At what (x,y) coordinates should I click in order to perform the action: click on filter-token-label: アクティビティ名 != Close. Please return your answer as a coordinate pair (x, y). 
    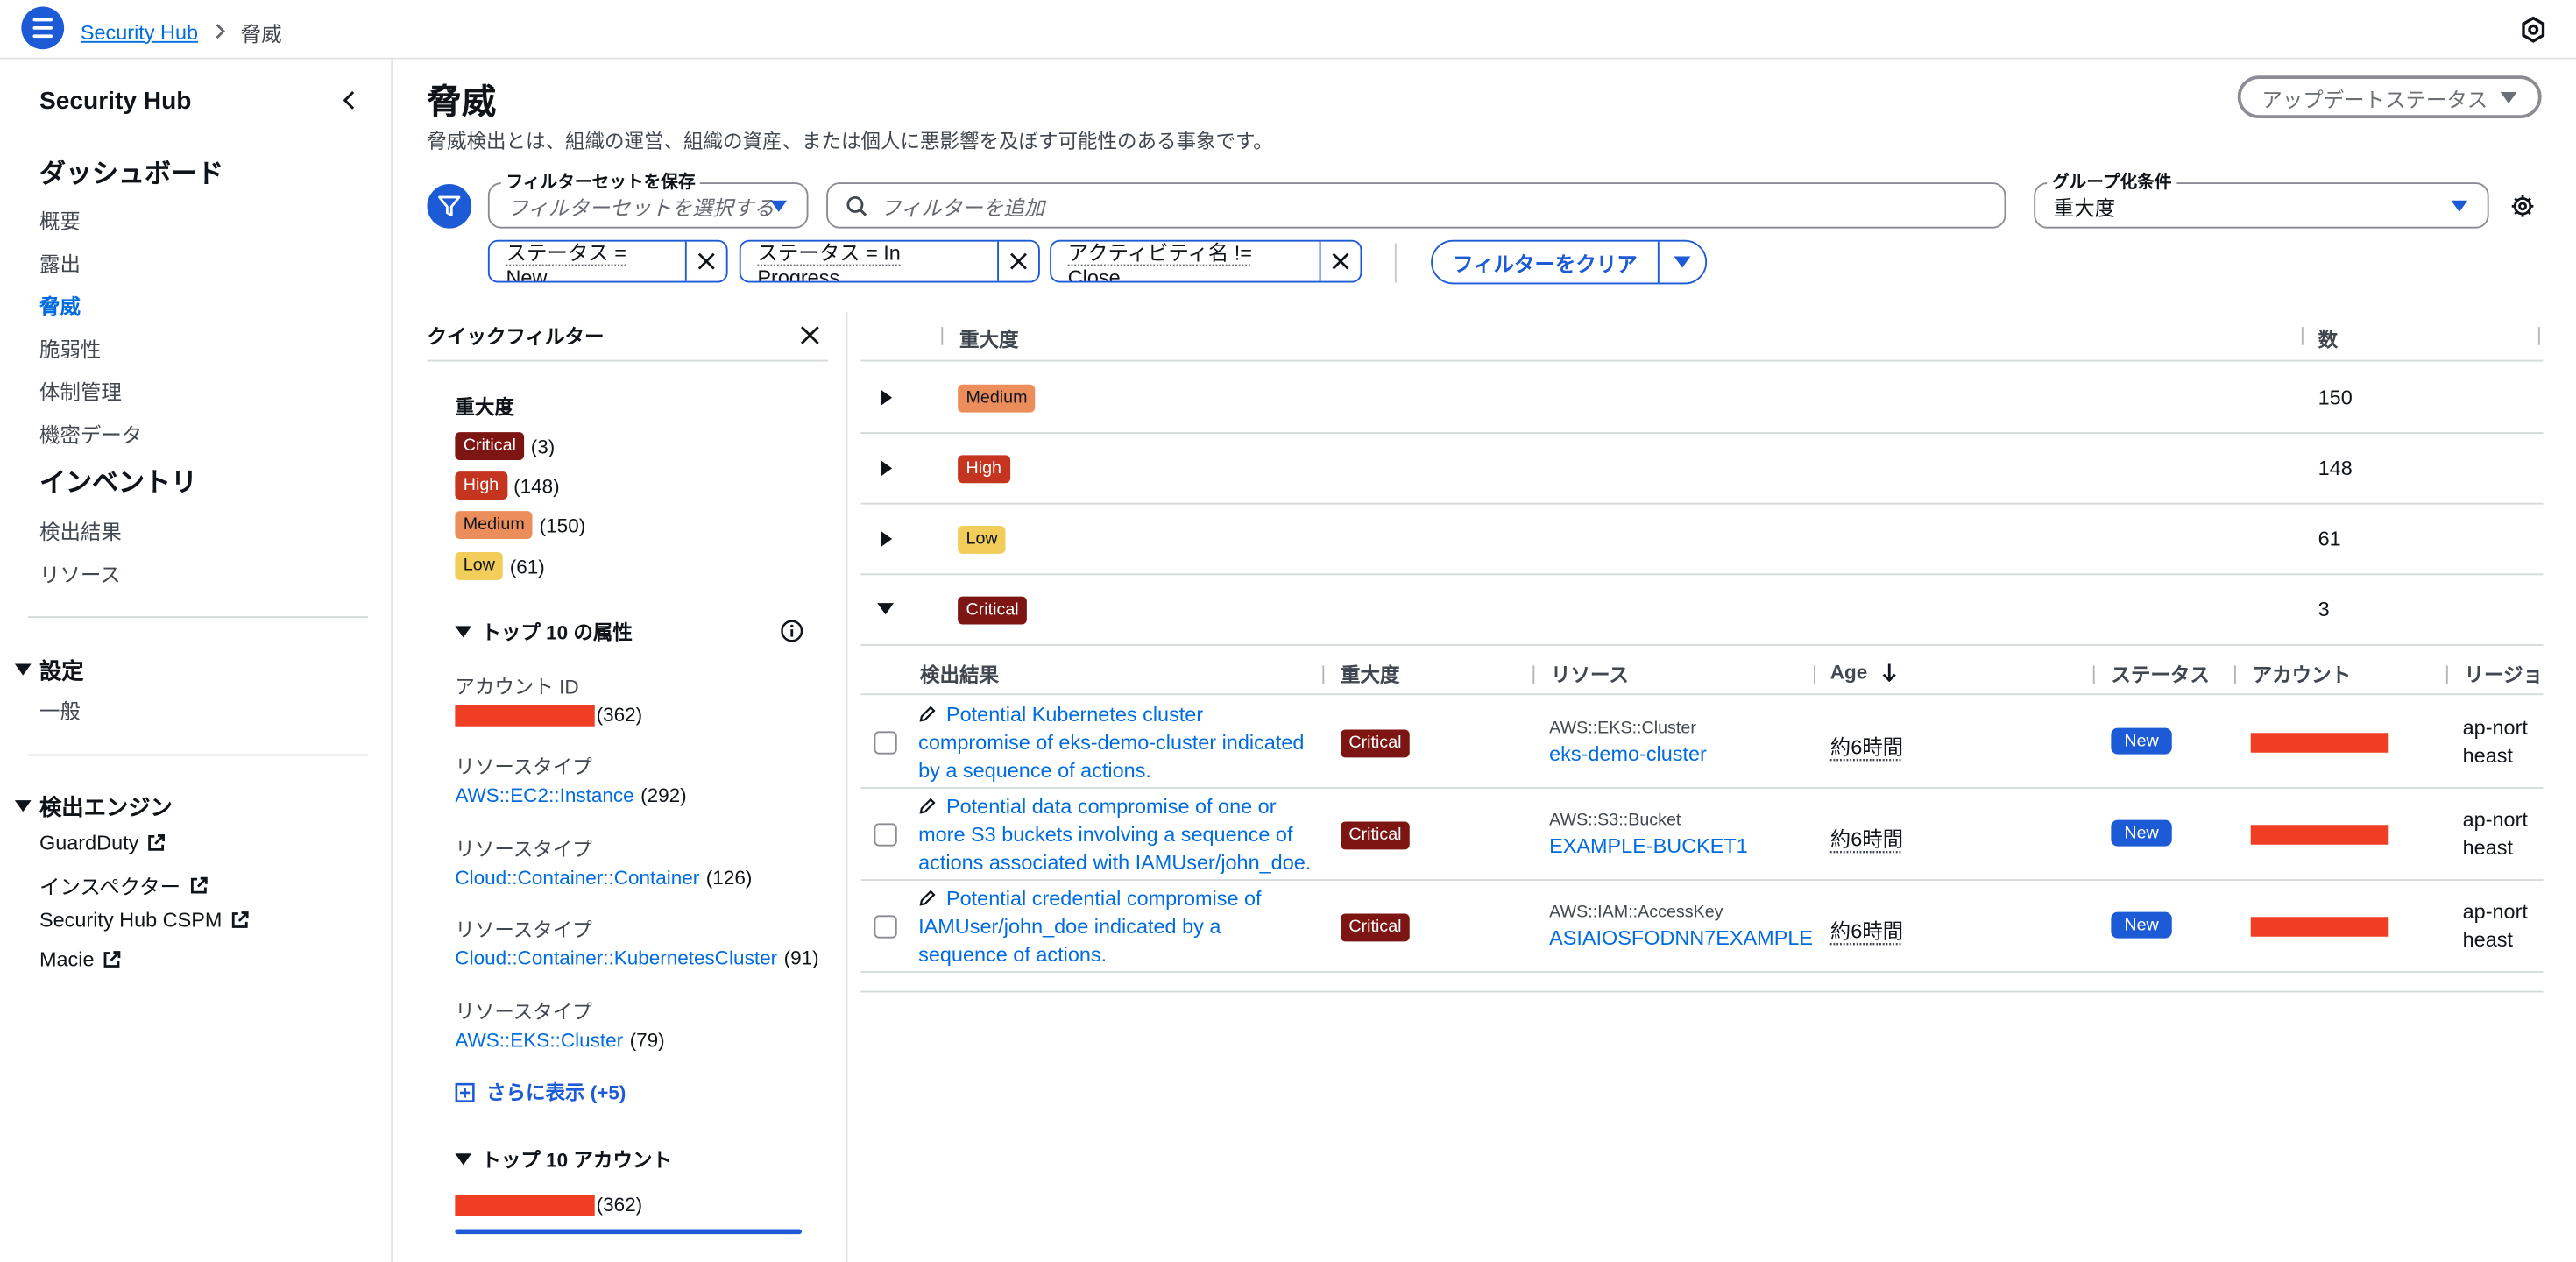
    Looking at the image, I should click on (1186, 261).